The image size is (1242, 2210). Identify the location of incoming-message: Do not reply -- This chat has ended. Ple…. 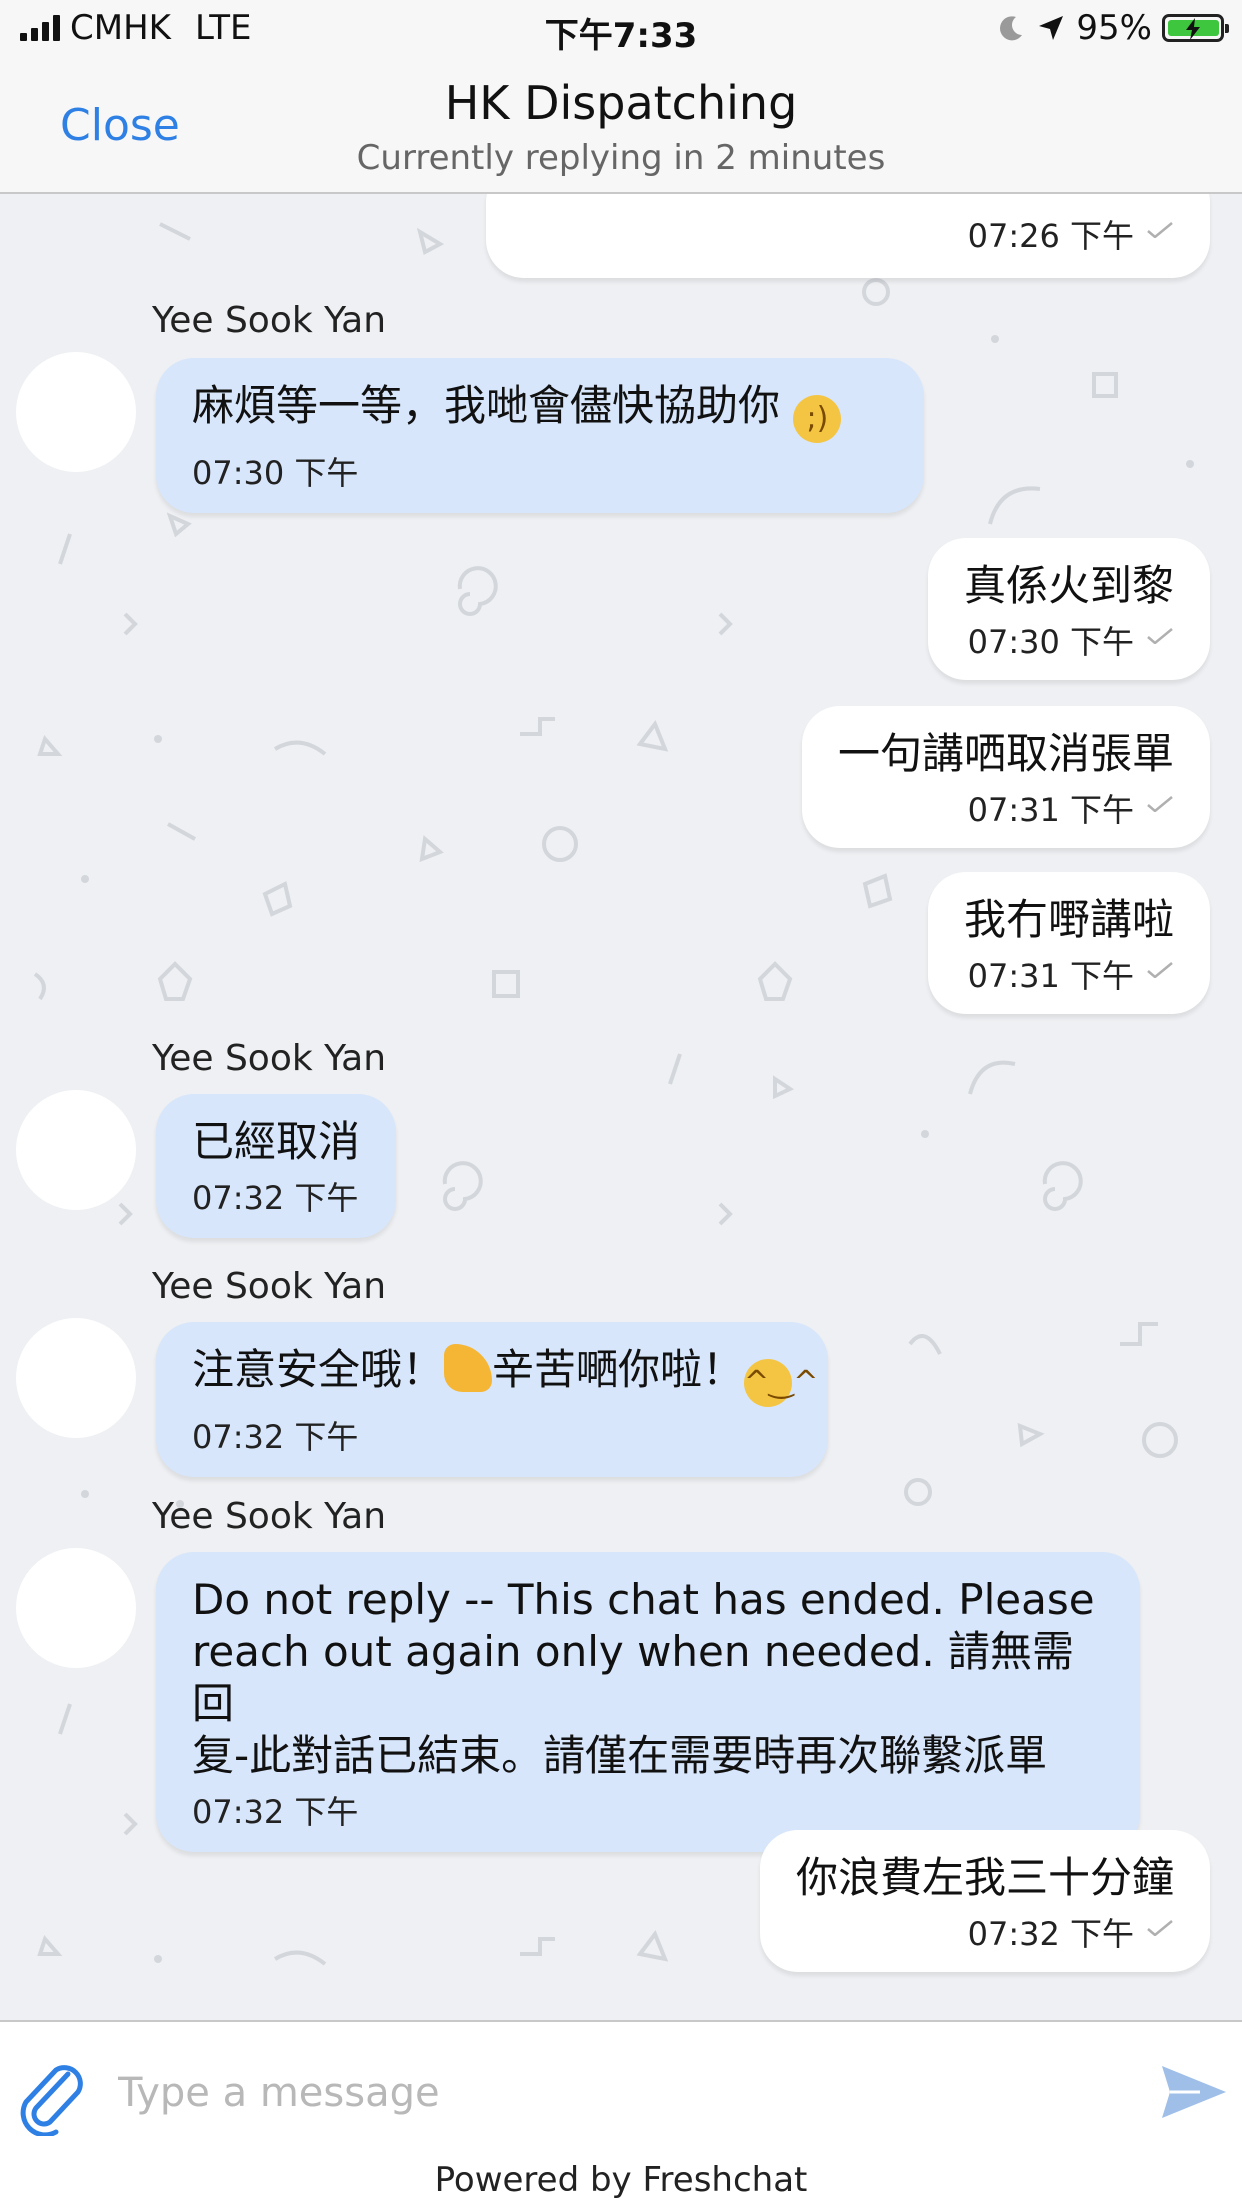
(648, 1702).